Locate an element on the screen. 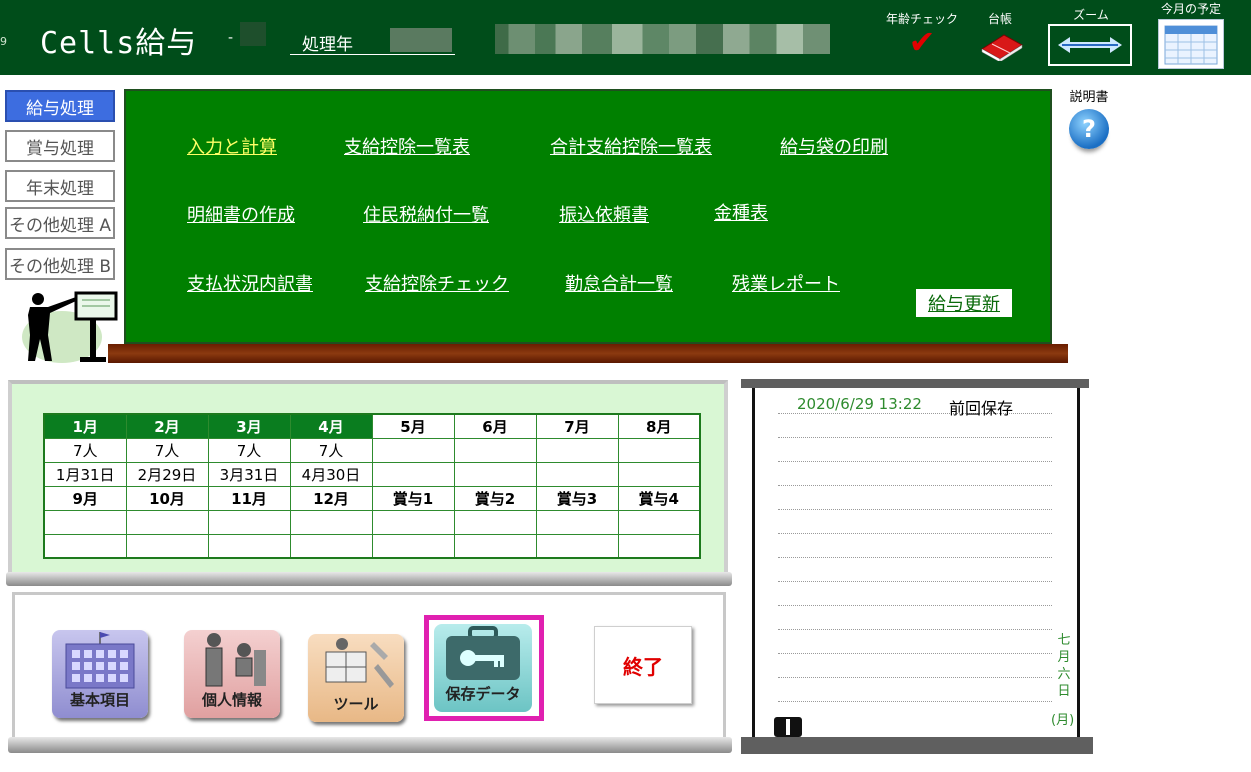 Image resolution: width=1251 pixels, height=772 pixels. link-attendance-total-list: 勤怠合計一覧 is located at coordinates (619, 283).